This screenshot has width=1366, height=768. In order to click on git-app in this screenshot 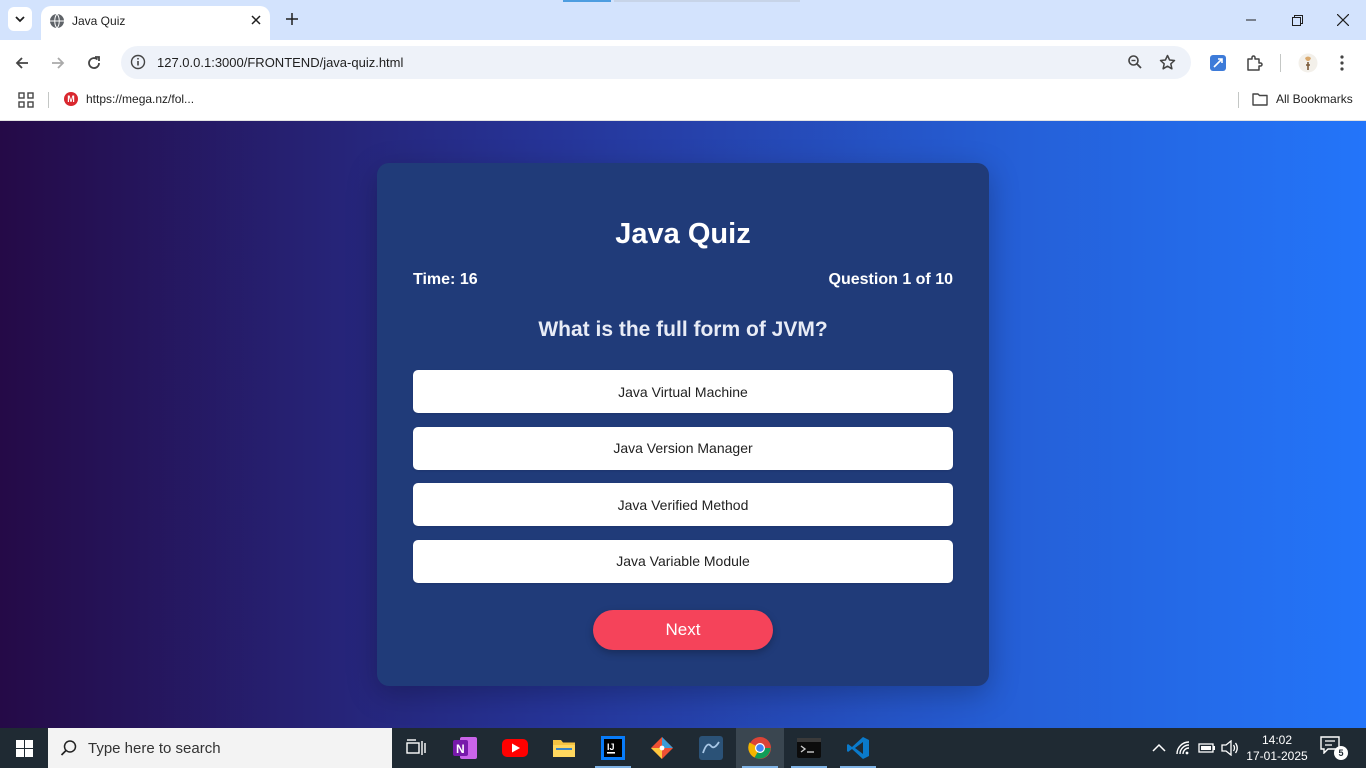, I will do `click(662, 748)`.